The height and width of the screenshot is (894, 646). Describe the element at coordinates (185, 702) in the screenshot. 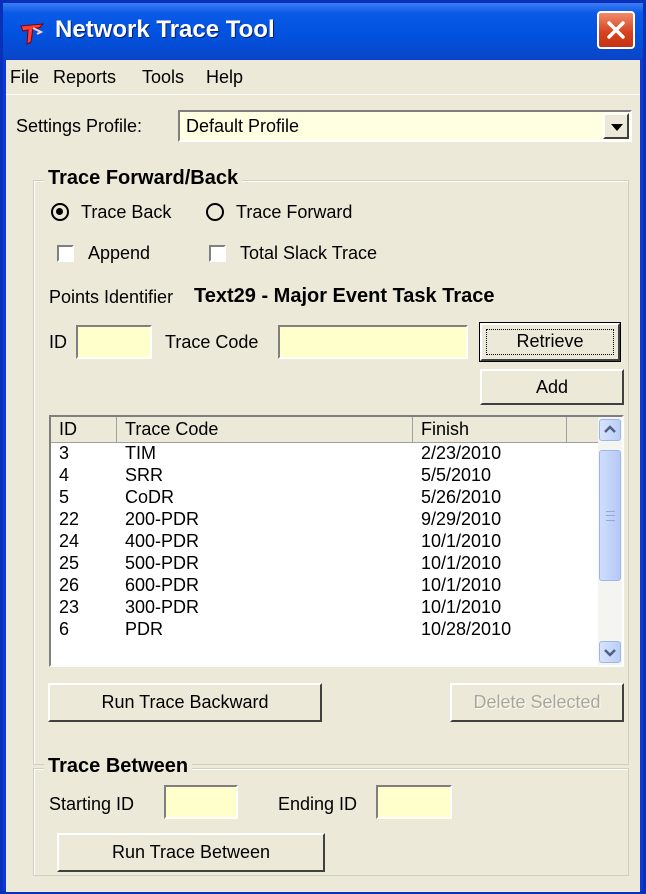

I see `run-trace-backward-button: Run Trace Backward` at that location.